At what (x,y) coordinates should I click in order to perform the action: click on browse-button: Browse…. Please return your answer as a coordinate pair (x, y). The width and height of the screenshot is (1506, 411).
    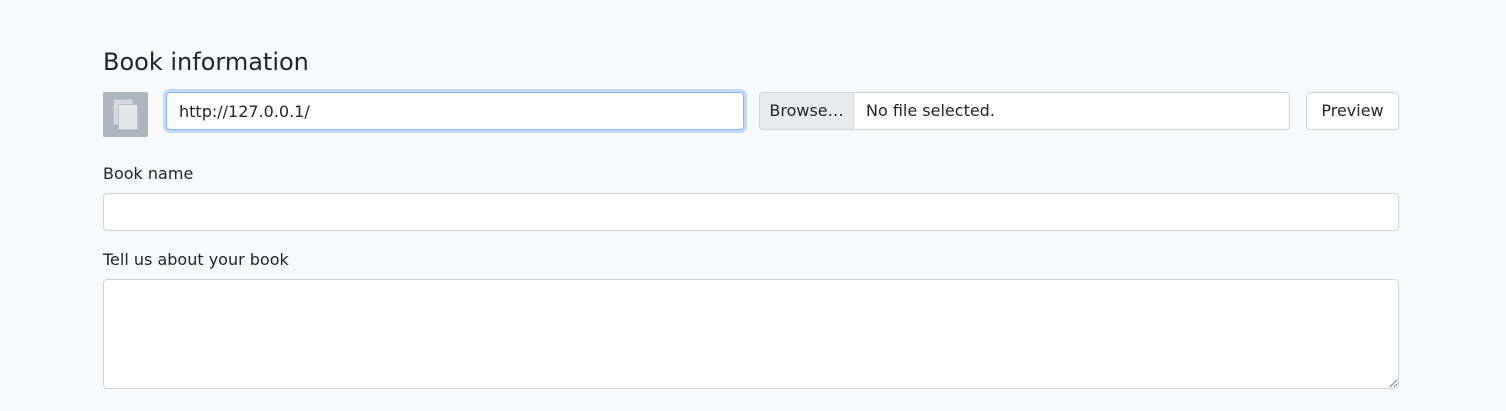
    Looking at the image, I should click on (807, 111).